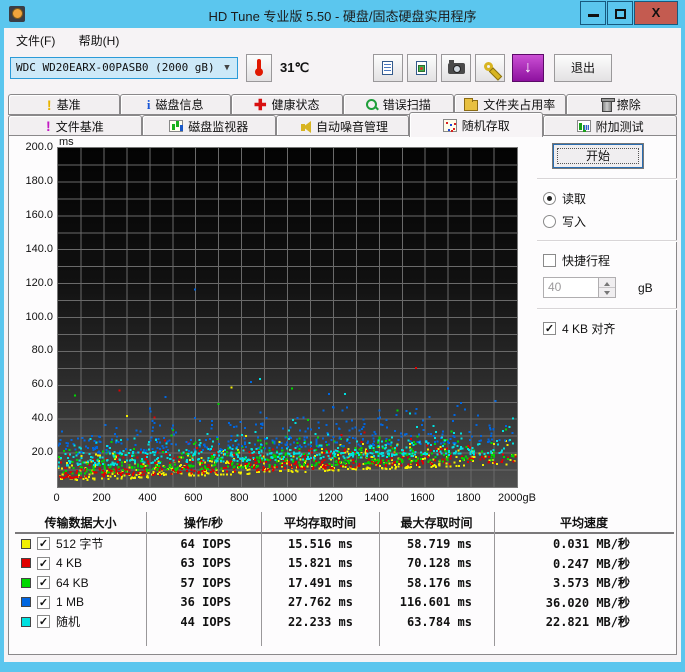  Describe the element at coordinates (342, 14) in the screenshot. I see `title-bar: HD Tune 专业版 5.50 - 硬盘/固态硬盘实用程序 X` at that location.